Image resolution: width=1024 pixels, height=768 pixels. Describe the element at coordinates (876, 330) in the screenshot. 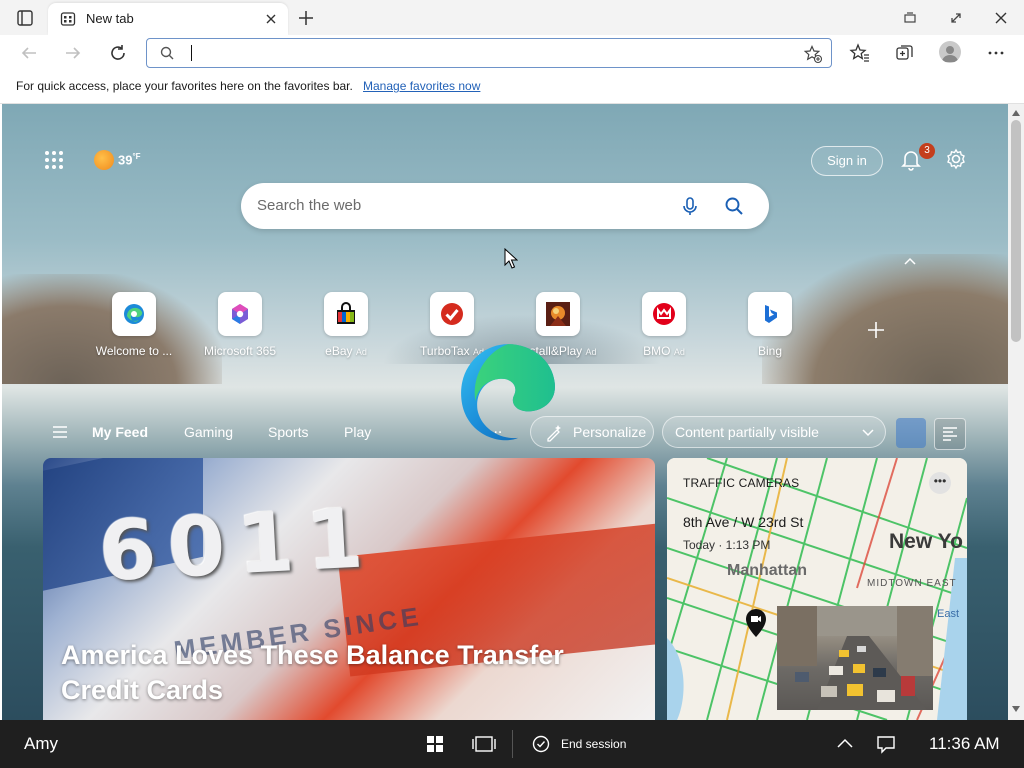

I see `add-site-plus-icon` at that location.